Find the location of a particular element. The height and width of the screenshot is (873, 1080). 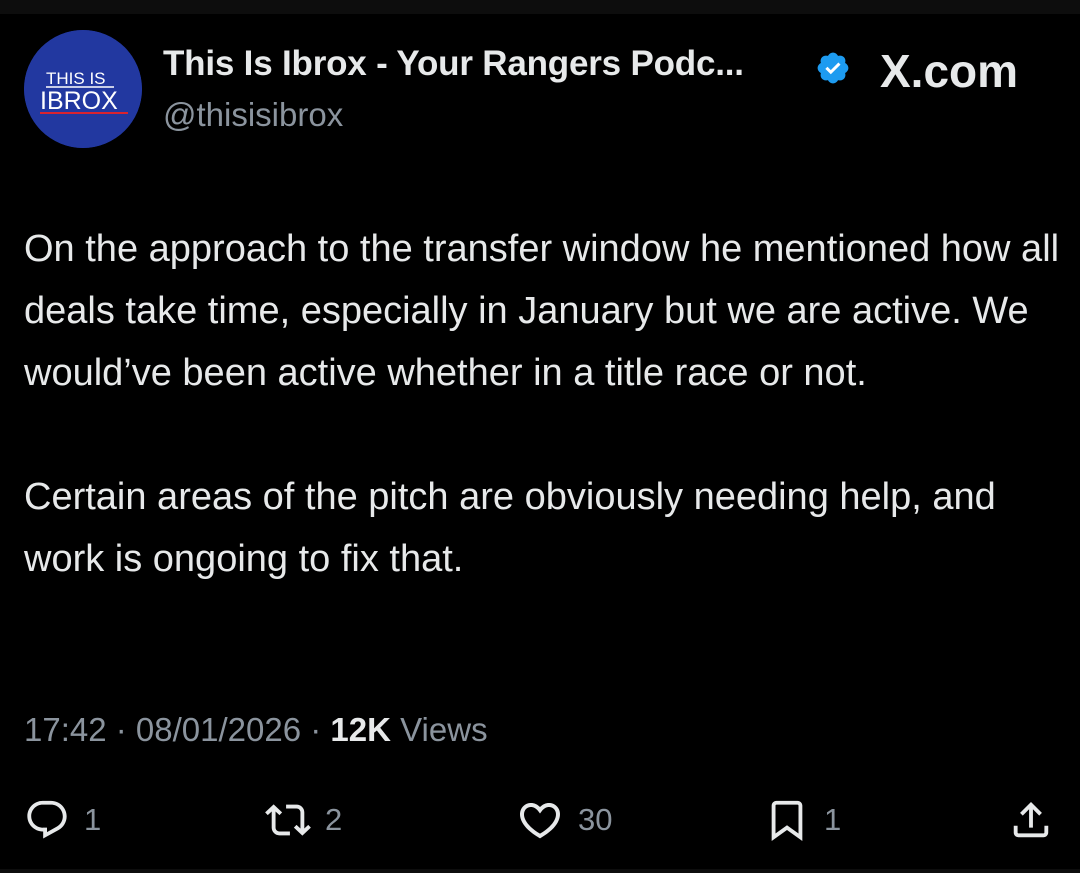

avatar-logo-line2: IBROX is located at coordinates (79, 101).